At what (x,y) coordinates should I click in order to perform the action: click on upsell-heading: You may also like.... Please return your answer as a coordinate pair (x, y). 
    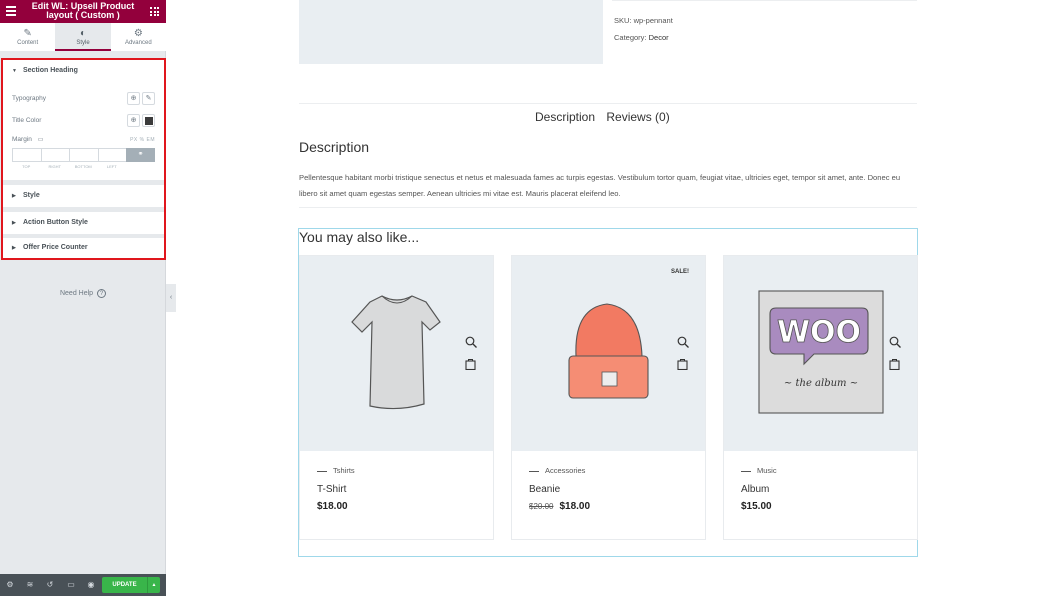
    Looking at the image, I should click on (359, 237).